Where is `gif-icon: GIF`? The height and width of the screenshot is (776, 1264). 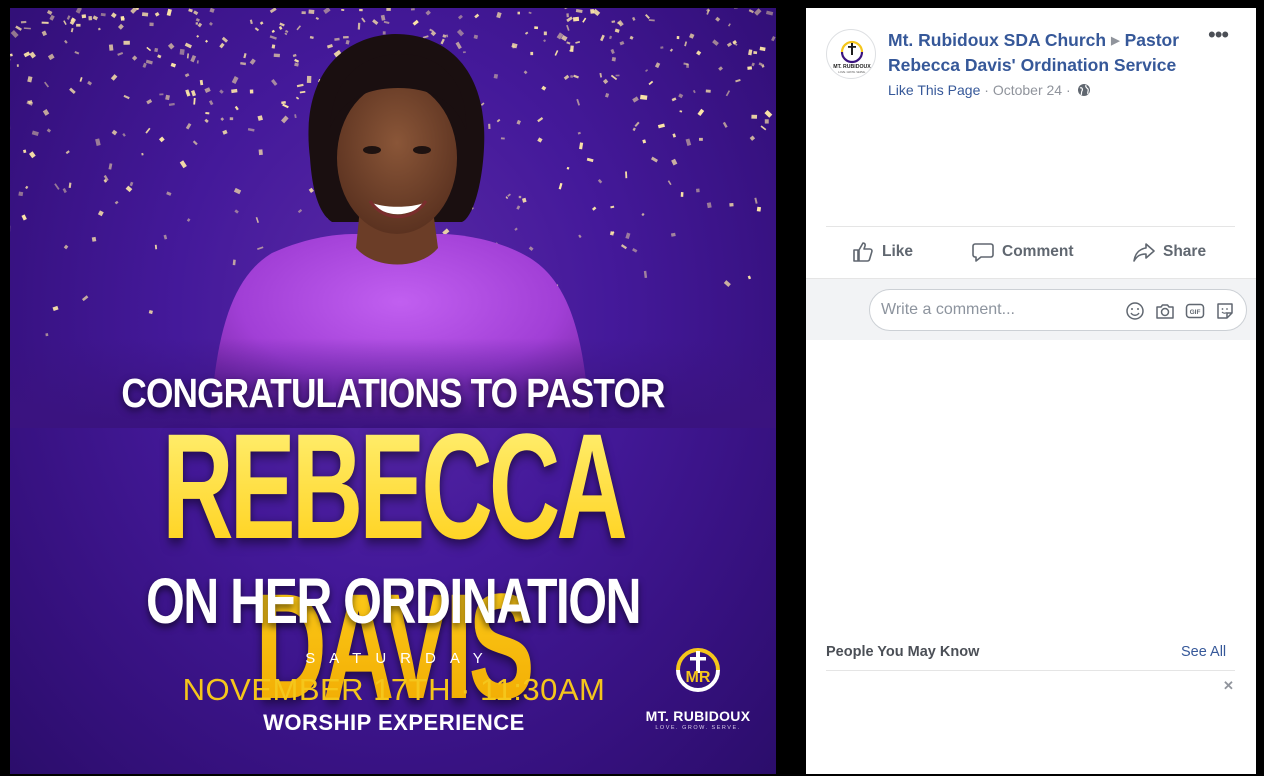 gif-icon: GIF is located at coordinates (1195, 311).